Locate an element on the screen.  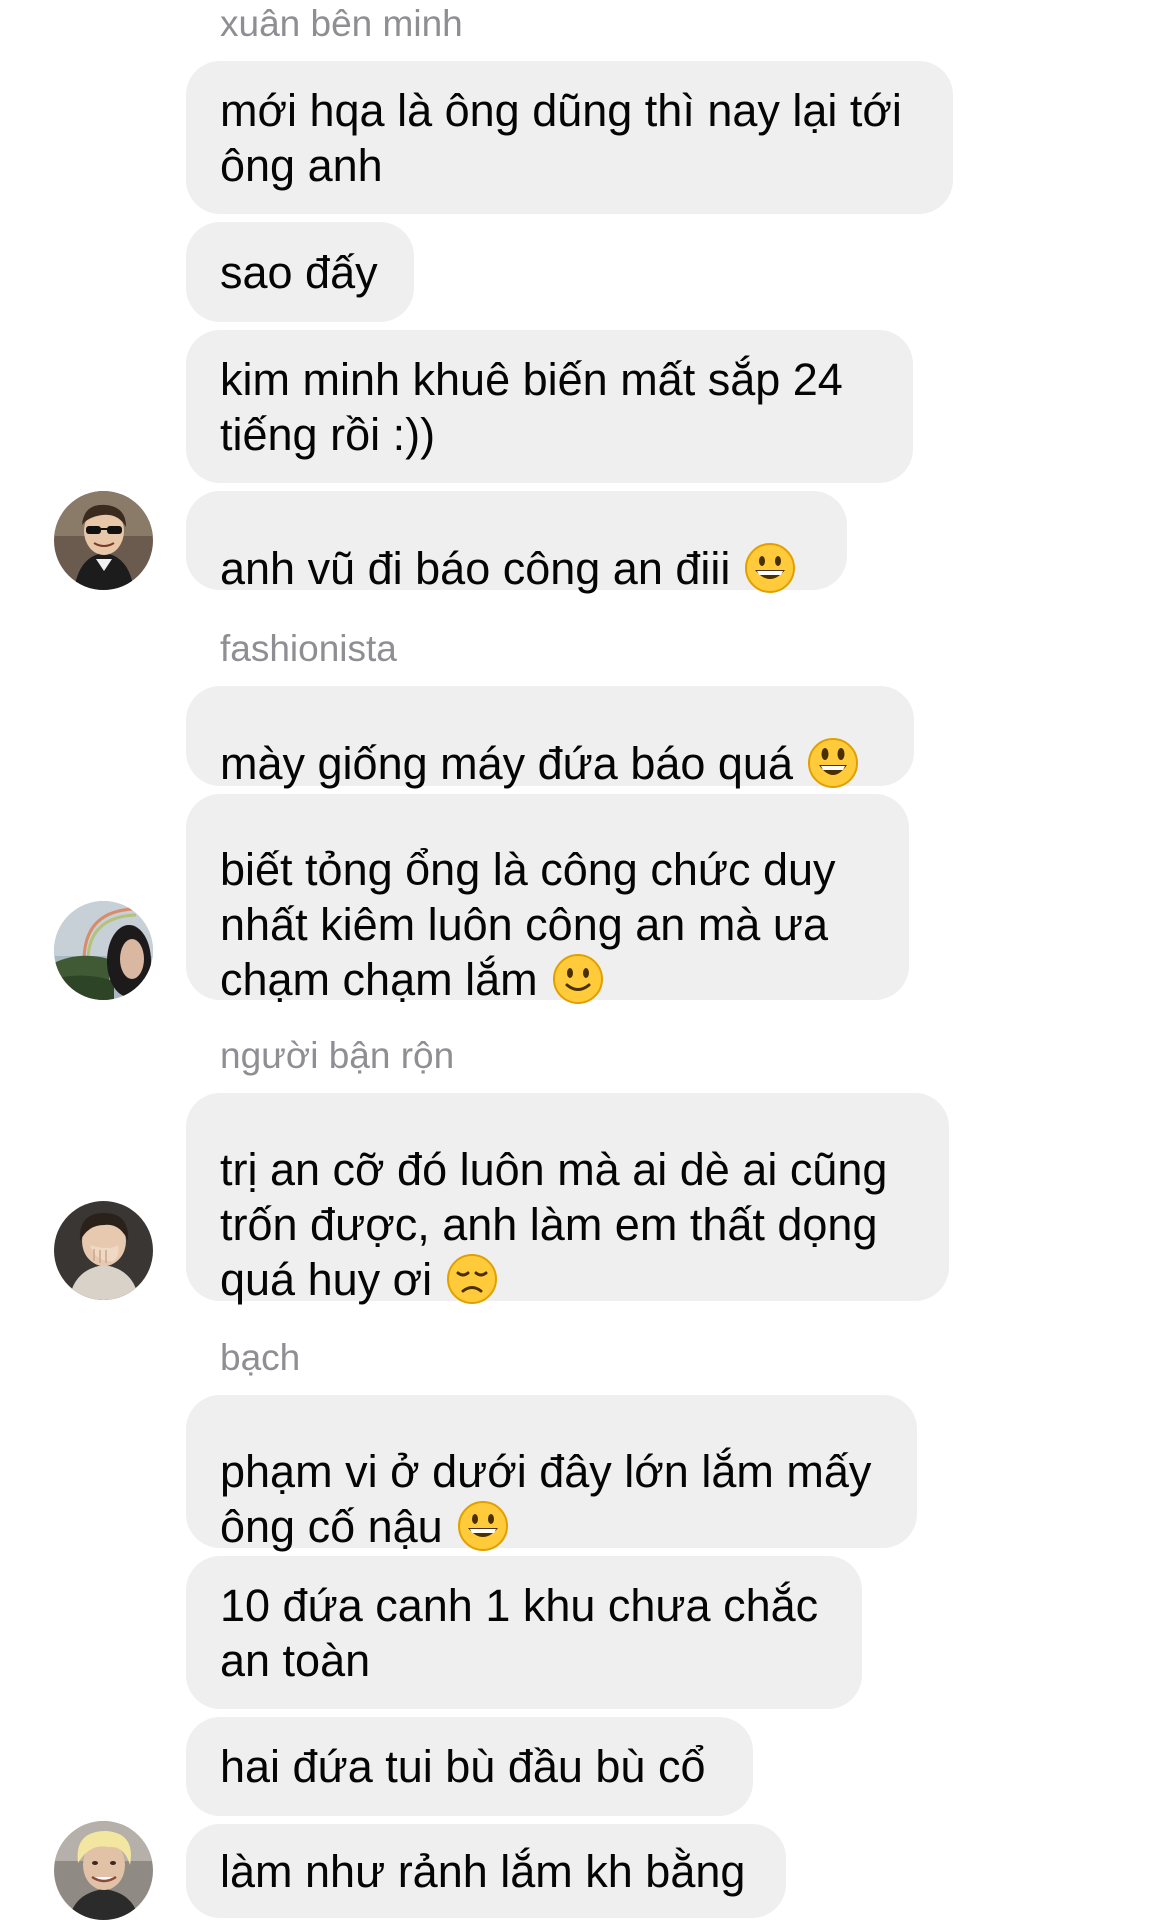
message-text: 10 đứa canh 1 khu chưa chắc an toàn is located at coordinates (519, 1632).